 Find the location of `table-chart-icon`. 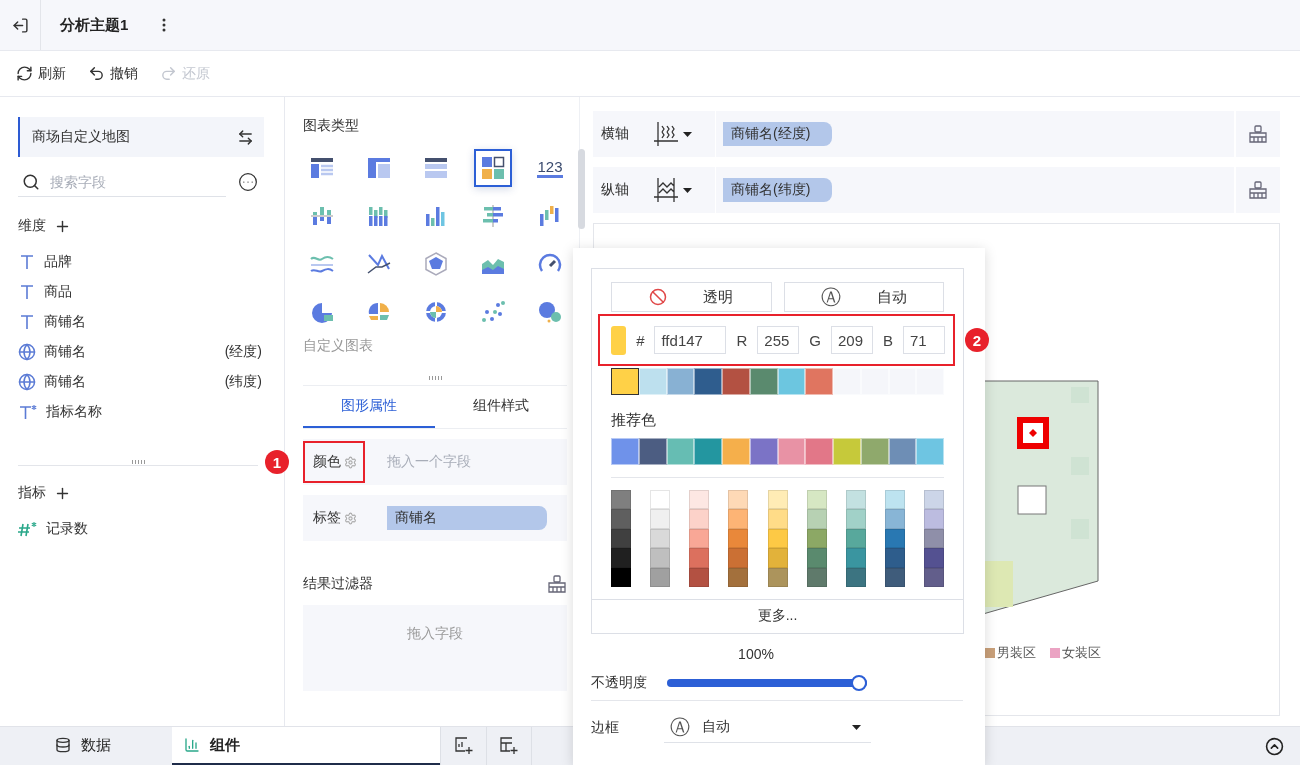

table-chart-icon is located at coordinates (322, 168).